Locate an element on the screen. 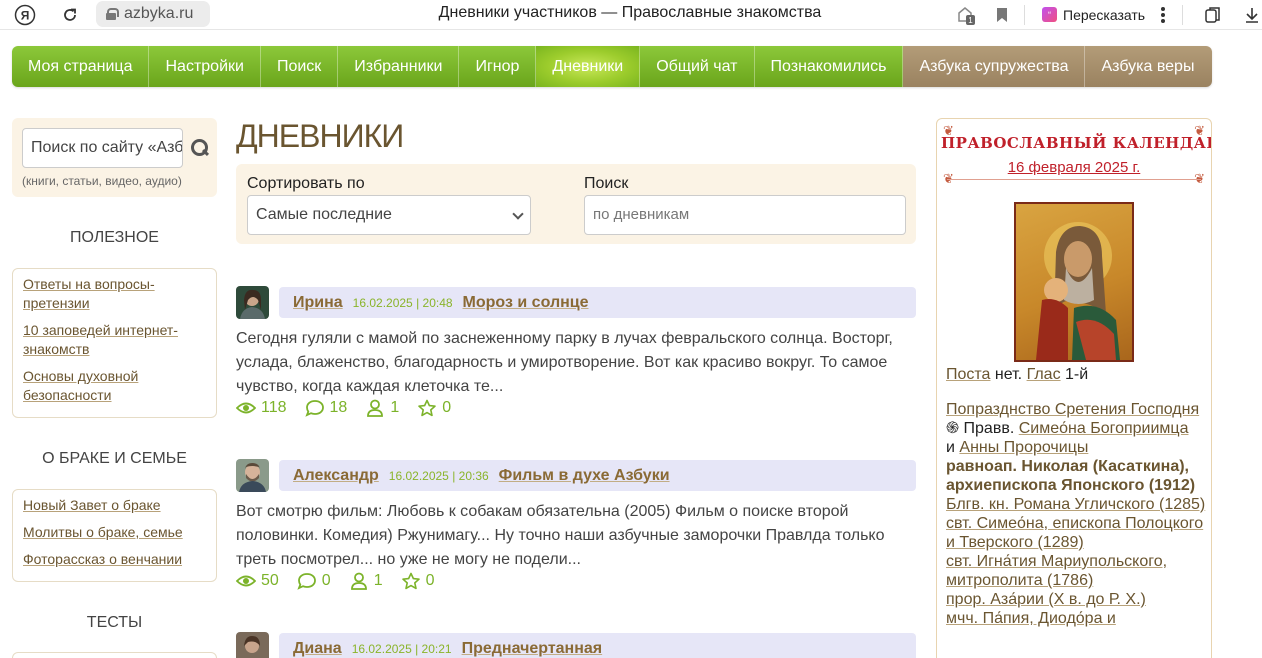 Image resolution: width=1262 pixels, height=658 pixels. reload-icon is located at coordinates (70, 15).